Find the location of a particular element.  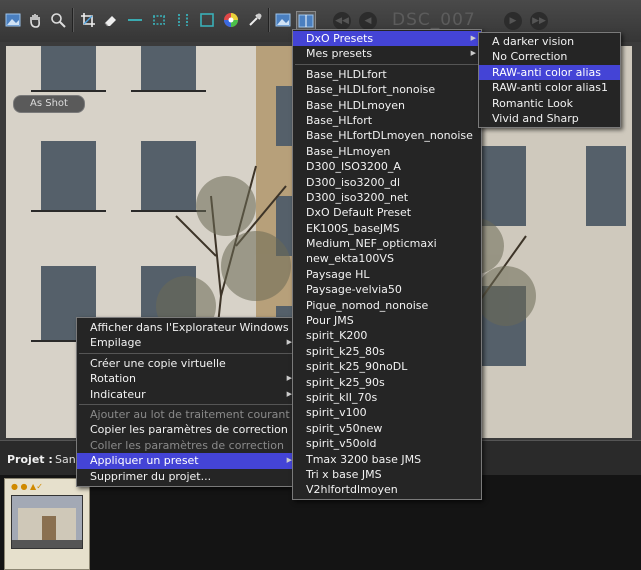

preset-item: D300_ISO3200_A is located at coordinates (387, 166).